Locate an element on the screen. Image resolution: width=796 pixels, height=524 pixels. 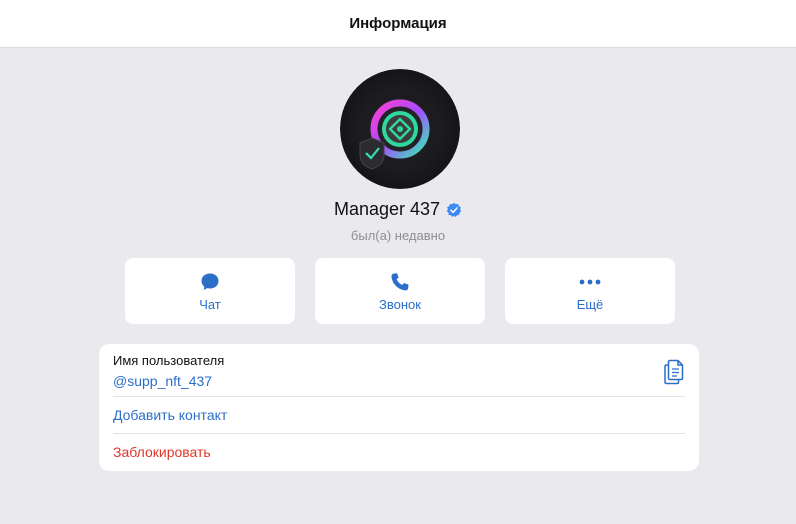
username-caption: Имя пользователя is located at coordinates (169, 360).